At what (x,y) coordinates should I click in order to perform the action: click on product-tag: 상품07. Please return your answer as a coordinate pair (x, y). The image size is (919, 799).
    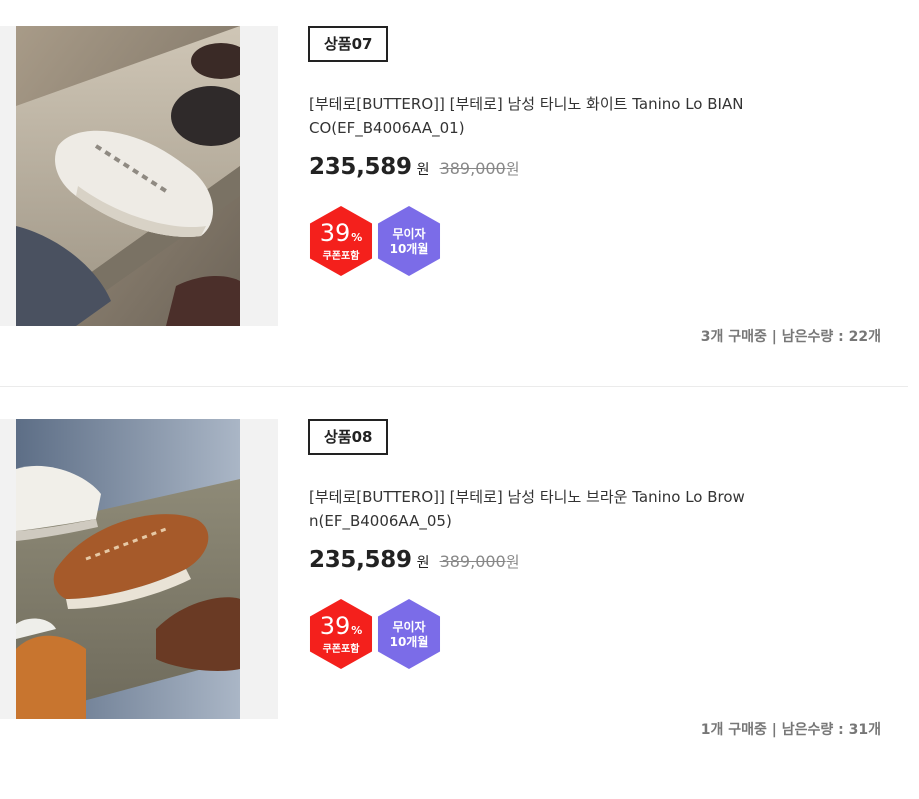
    Looking at the image, I should click on (348, 44).